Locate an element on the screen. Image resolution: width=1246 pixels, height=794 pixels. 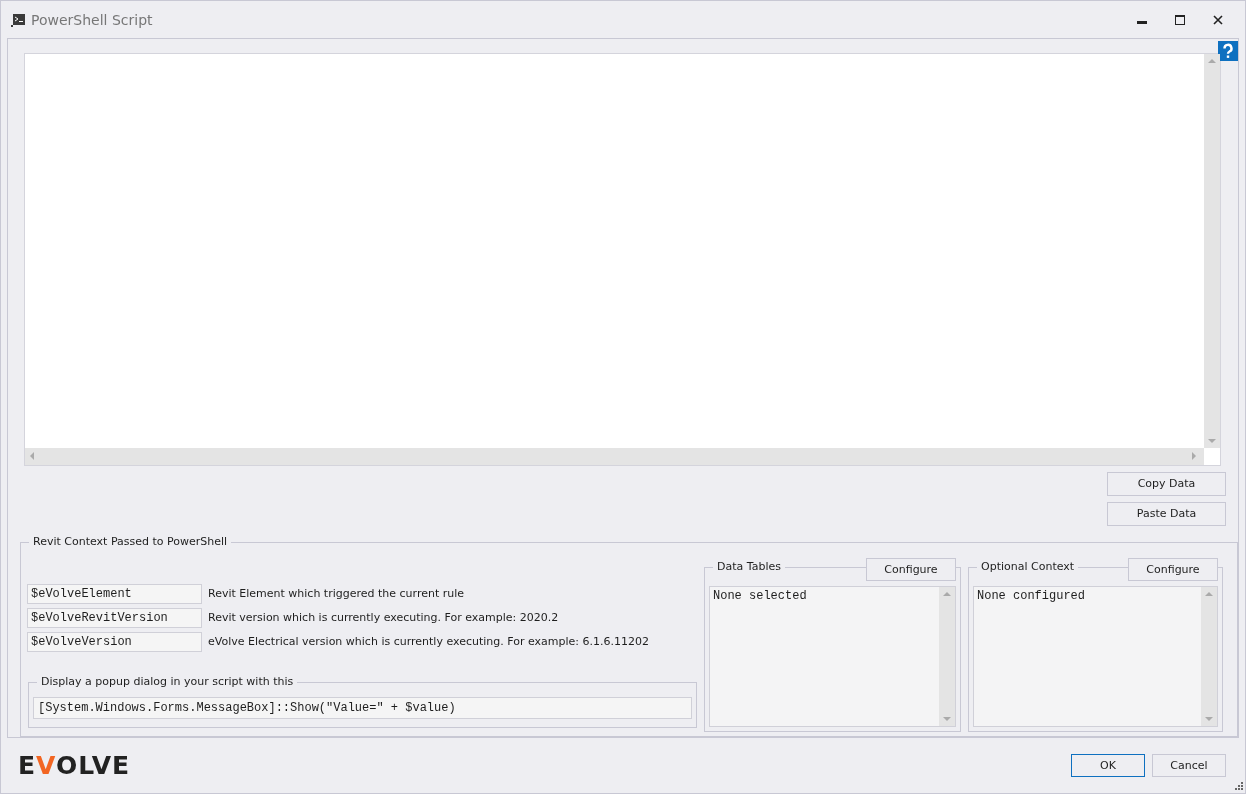
help-icon is located at coordinates (1228, 51).